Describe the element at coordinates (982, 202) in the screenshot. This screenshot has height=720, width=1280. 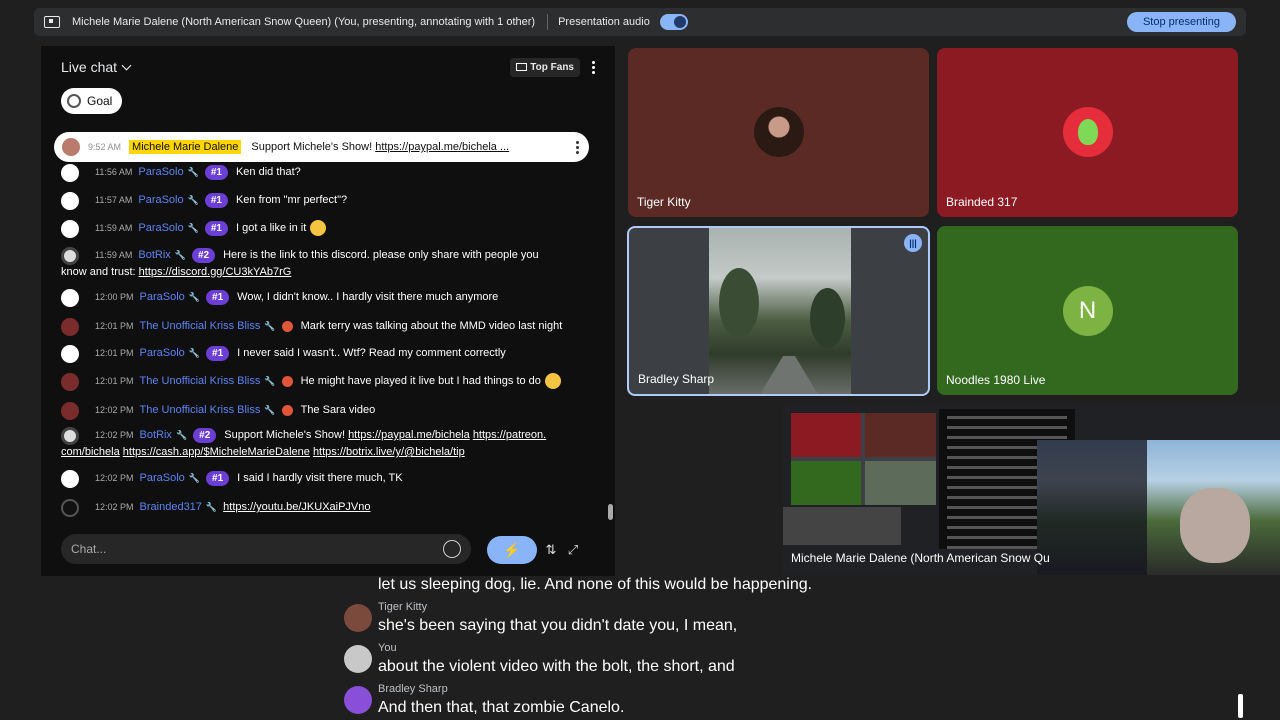
I see `participant-name: Brainded 317` at that location.